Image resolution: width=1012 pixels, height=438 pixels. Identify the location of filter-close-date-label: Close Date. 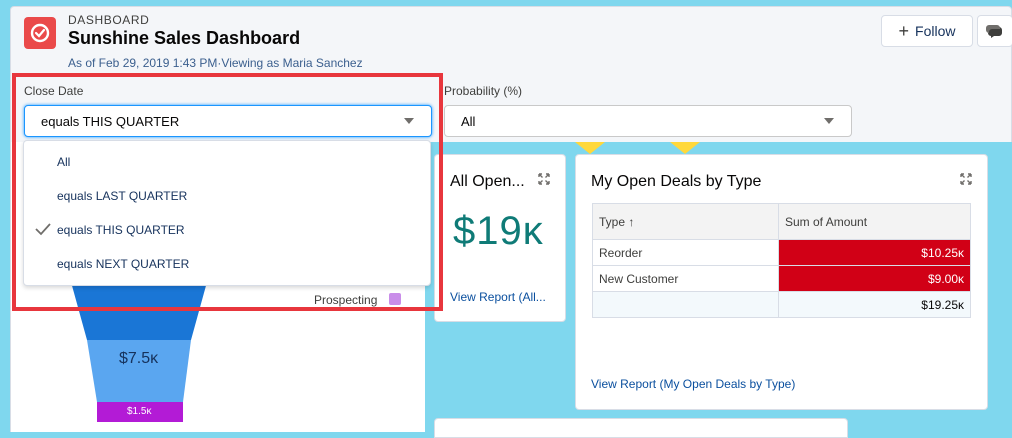
(54, 91).